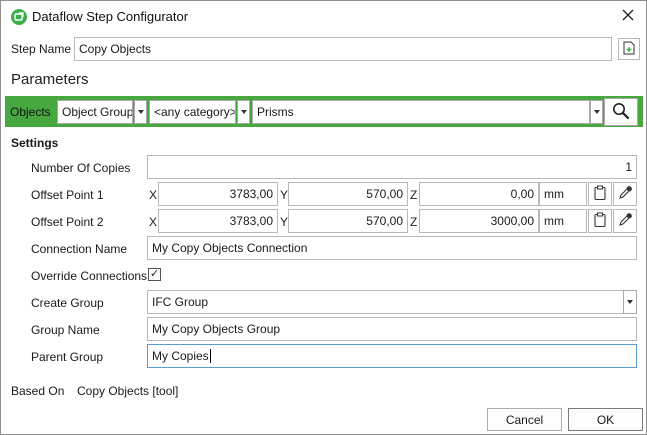 This screenshot has width=647, height=435. I want to click on offset-1-unit-value: mm, so click(554, 194).